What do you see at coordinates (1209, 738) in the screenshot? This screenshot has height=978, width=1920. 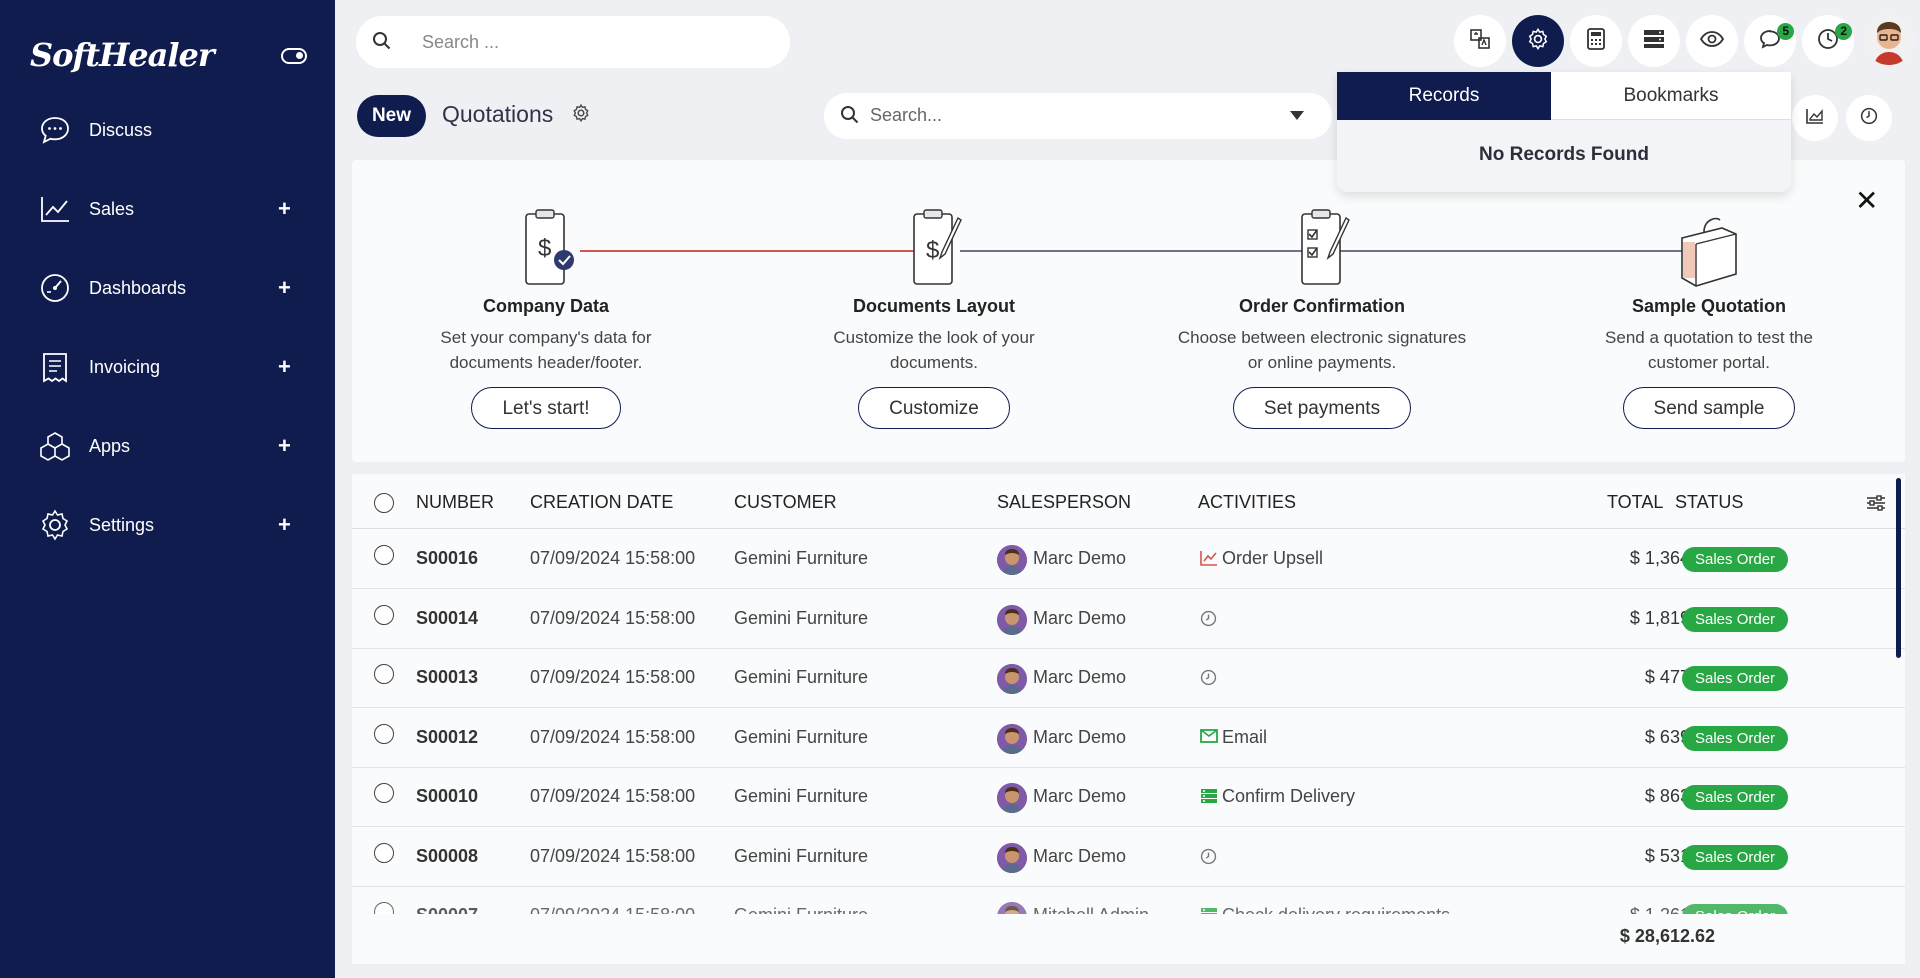 I see `envelope-icon` at bounding box center [1209, 738].